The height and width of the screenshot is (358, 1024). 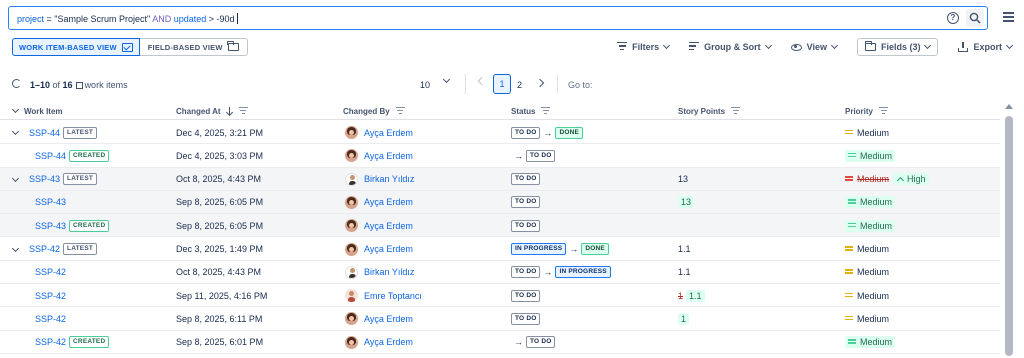 I want to click on fields-button: Fields (3), so click(x=897, y=47).